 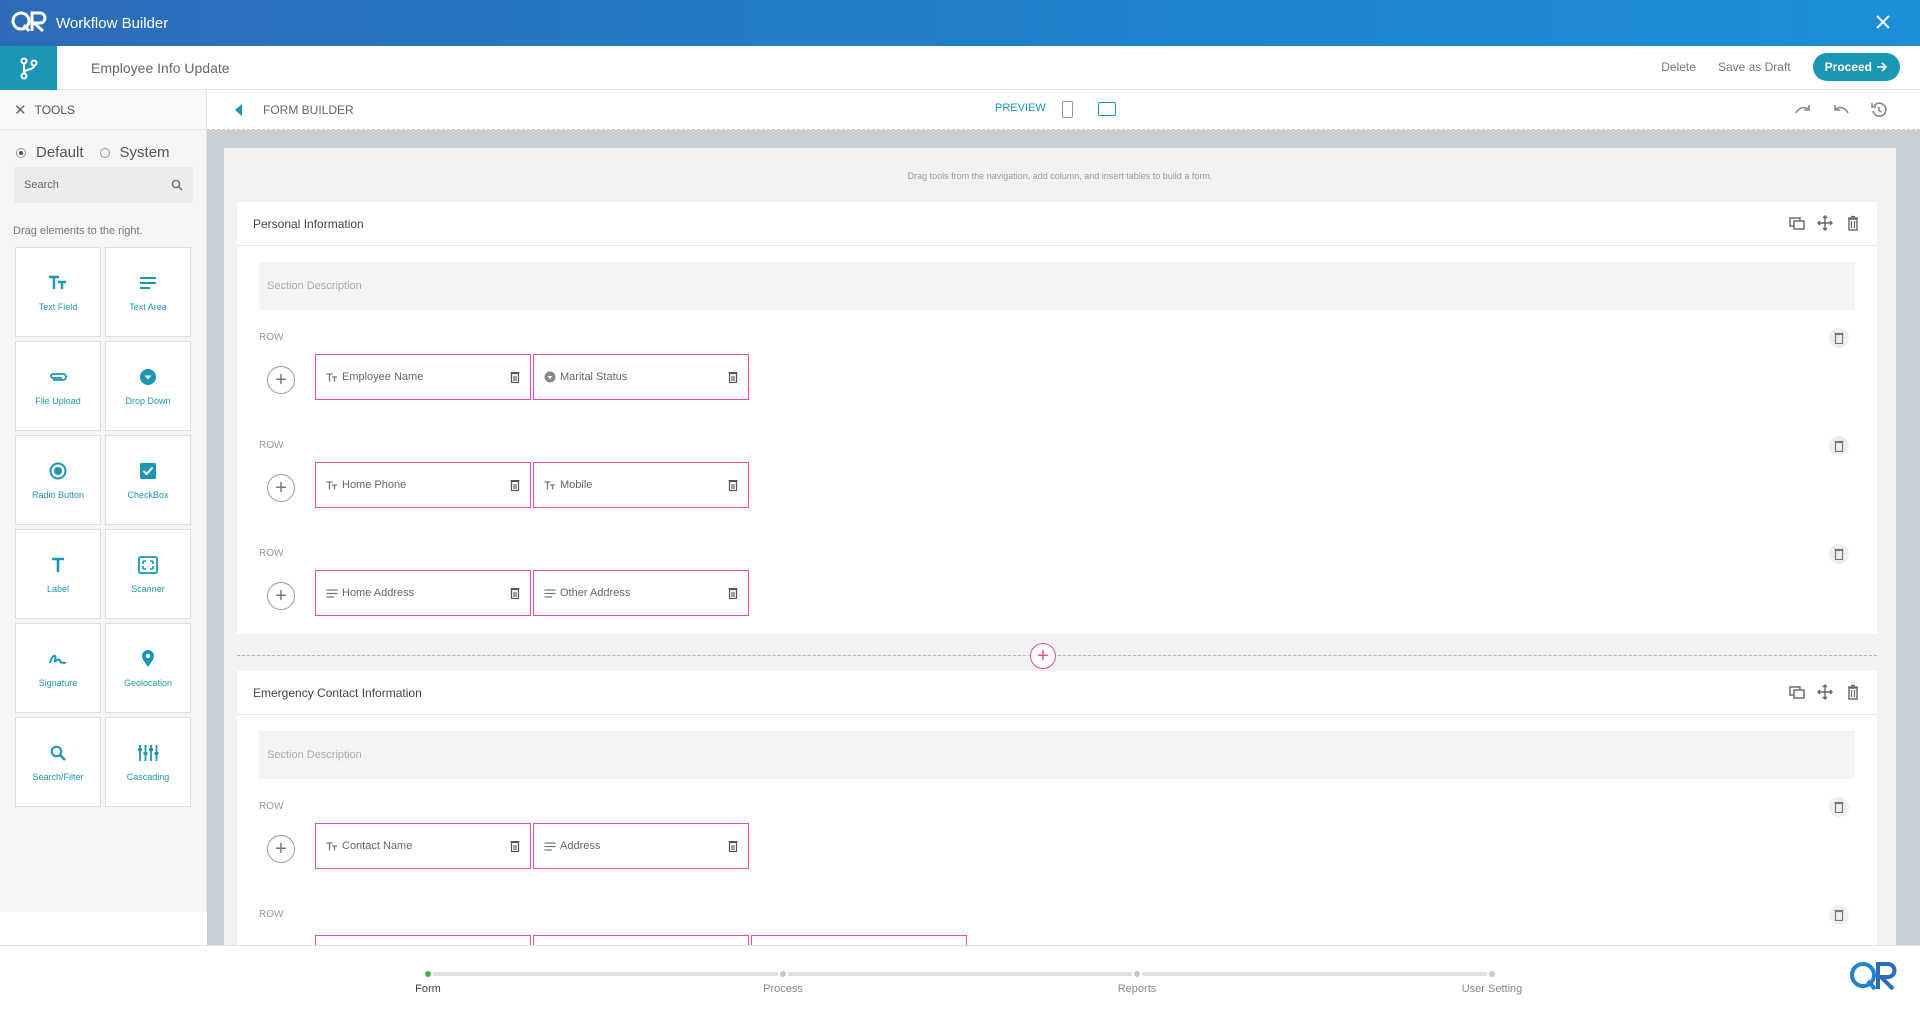 What do you see at coordinates (58, 565) in the screenshot?
I see `label-icon` at bounding box center [58, 565].